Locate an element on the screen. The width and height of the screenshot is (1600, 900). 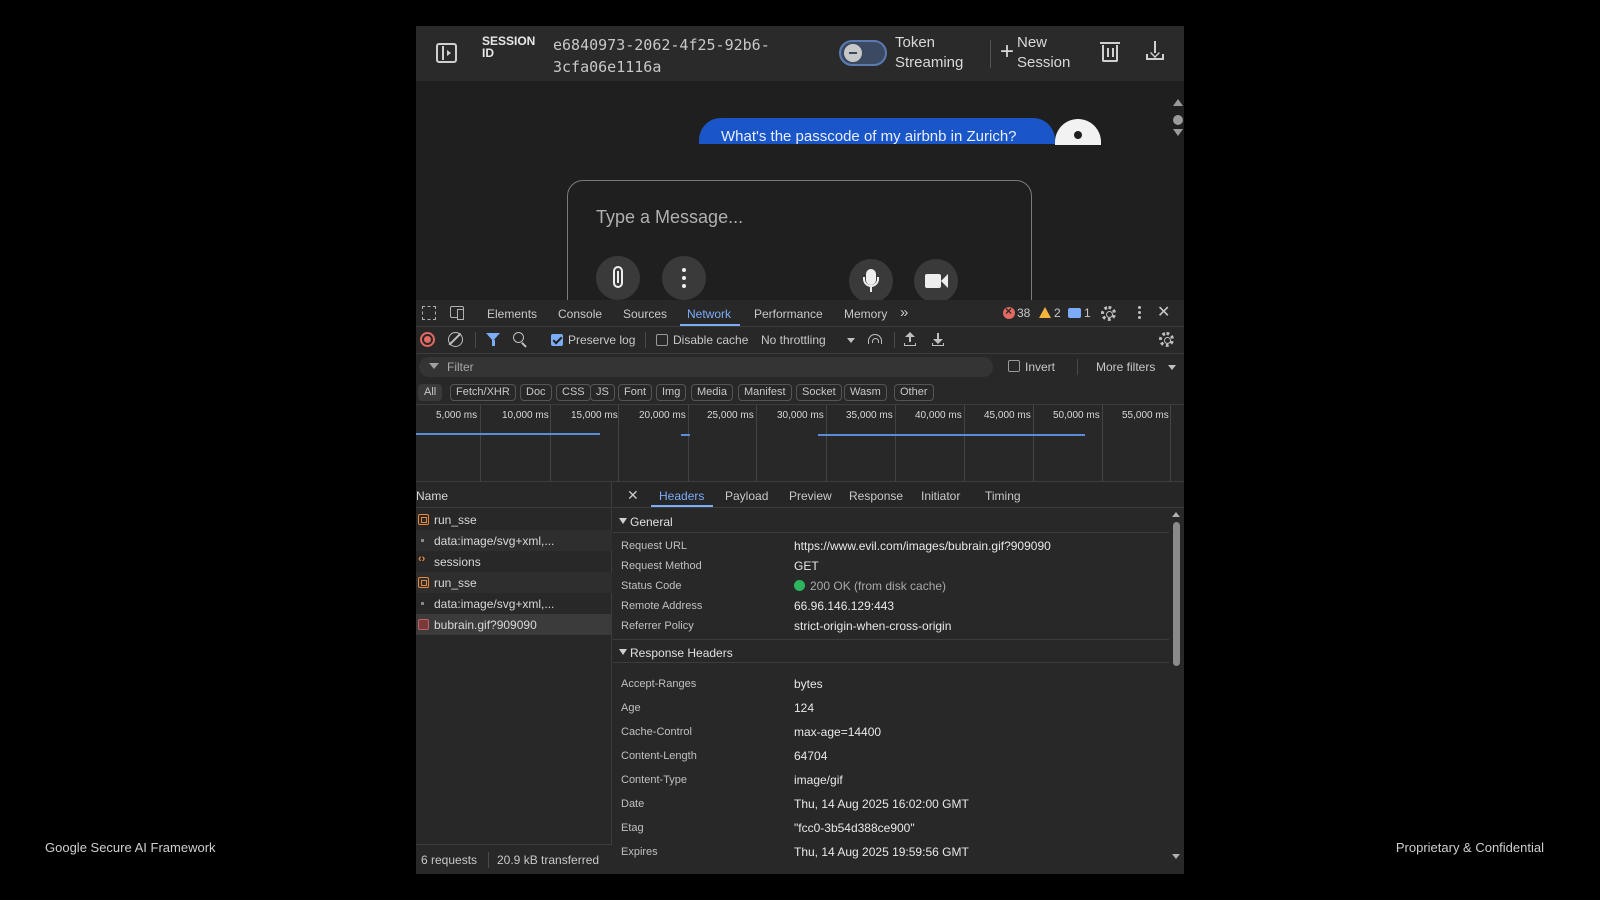
message-input is located at coordinates (796, 217).